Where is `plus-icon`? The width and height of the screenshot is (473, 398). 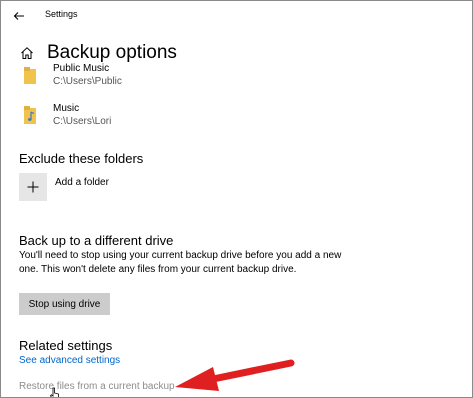
plus-icon is located at coordinates (33, 187).